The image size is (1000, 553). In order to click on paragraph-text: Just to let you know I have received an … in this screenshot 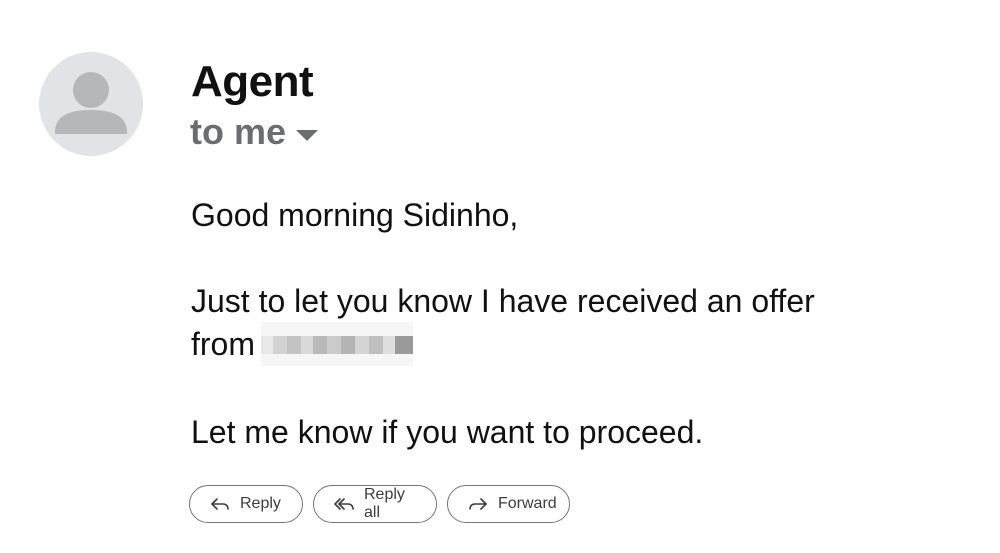, I will do `click(503, 301)`.